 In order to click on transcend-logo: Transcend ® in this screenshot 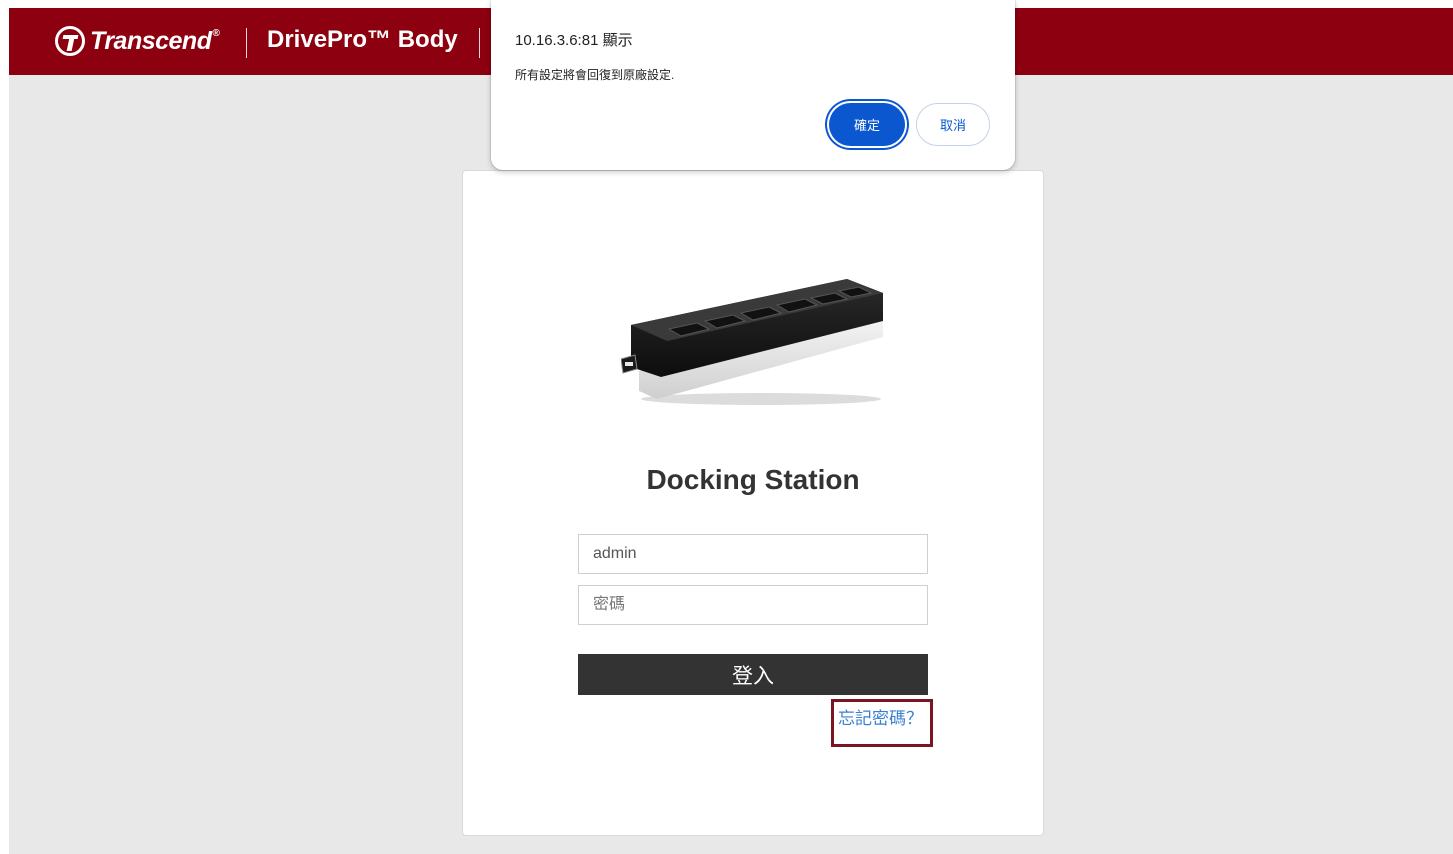, I will do `click(137, 41)`.